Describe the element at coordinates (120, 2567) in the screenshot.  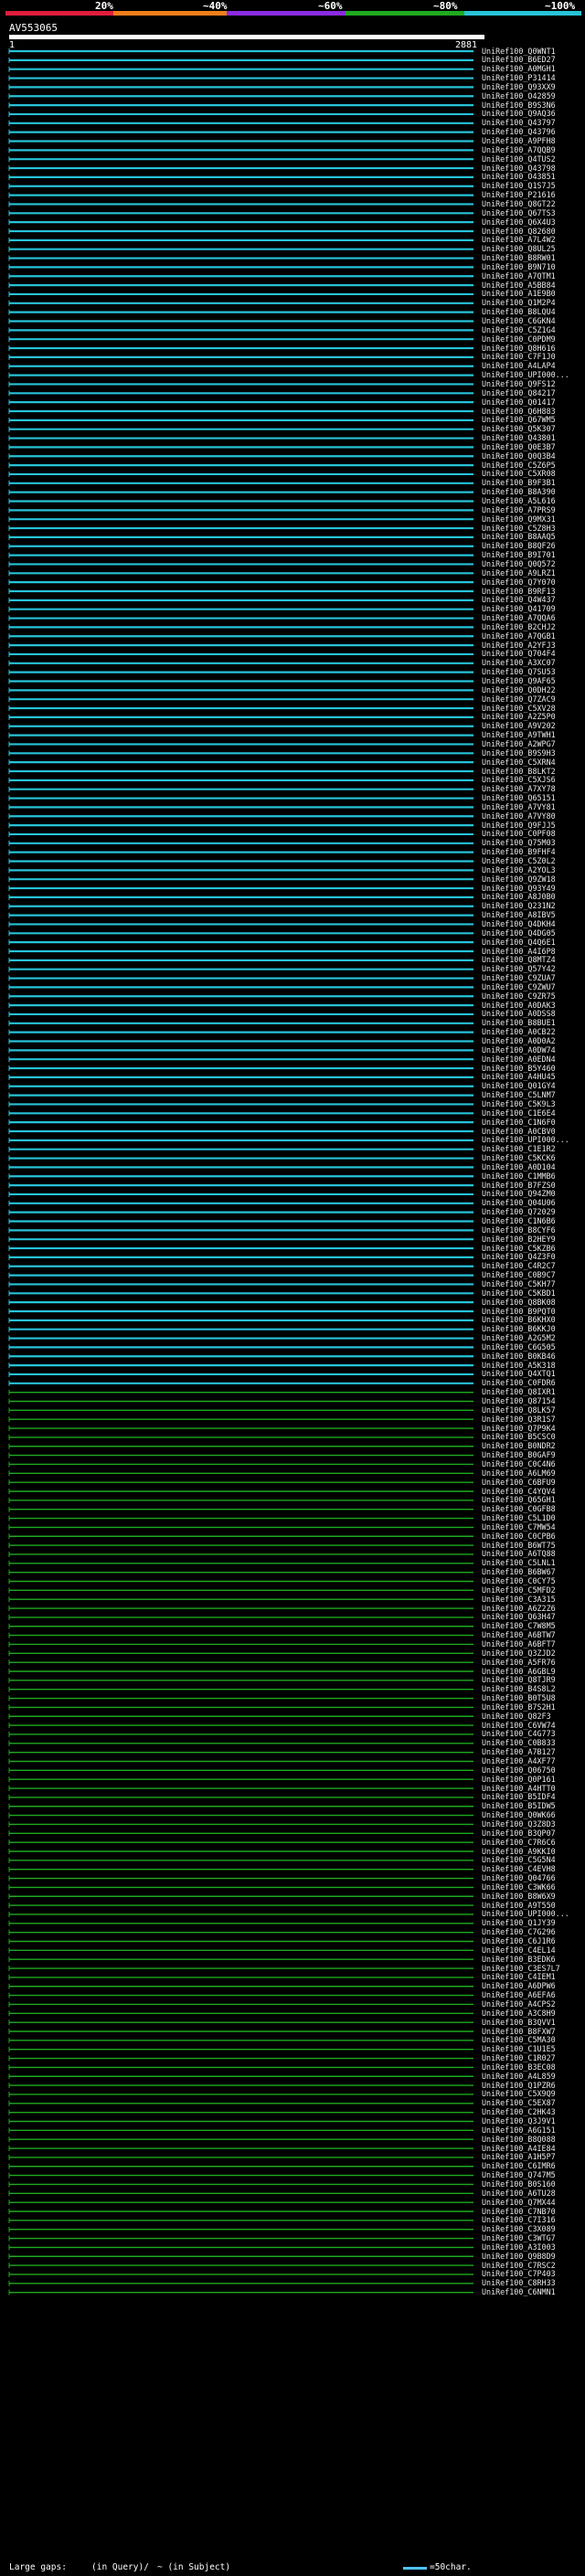
I see `query-gap-label: (in Query)/` at that location.